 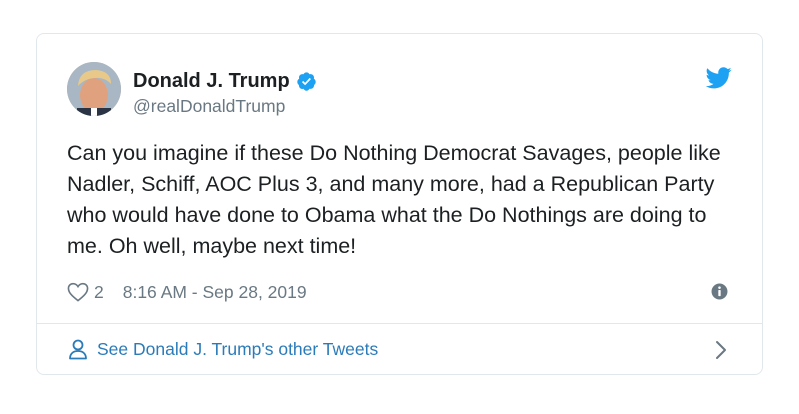 I want to click on name-row: Donald J. Trump, so click(x=225, y=81).